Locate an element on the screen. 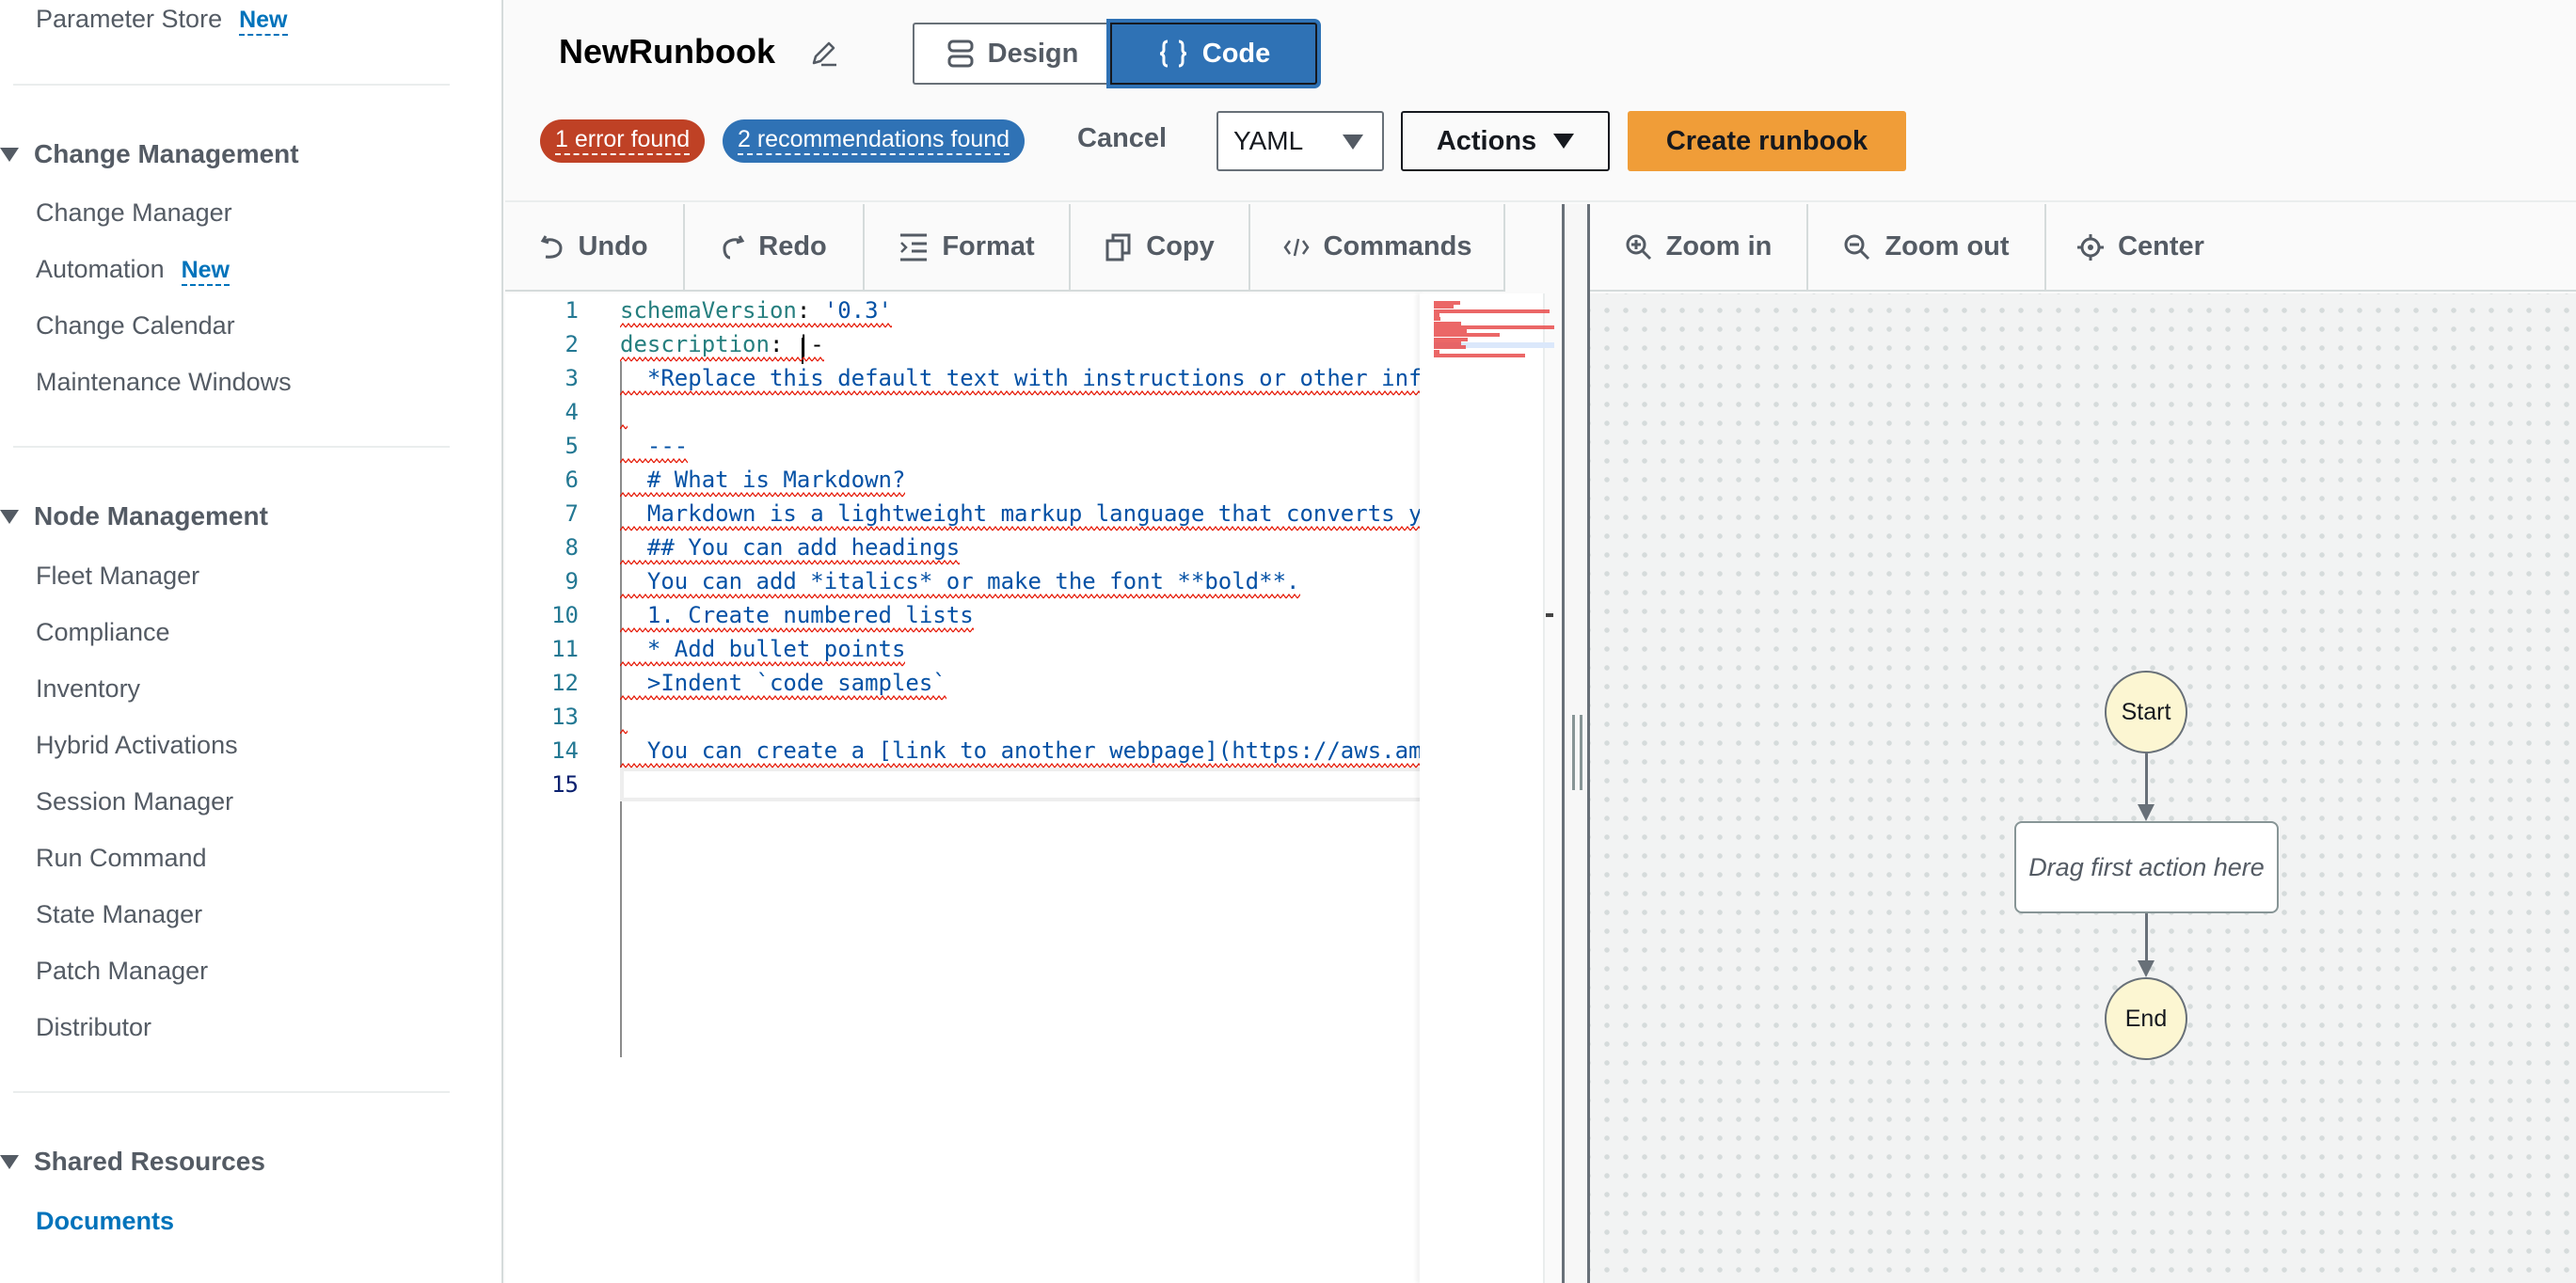  line-number: 5 is located at coordinates (572, 446).